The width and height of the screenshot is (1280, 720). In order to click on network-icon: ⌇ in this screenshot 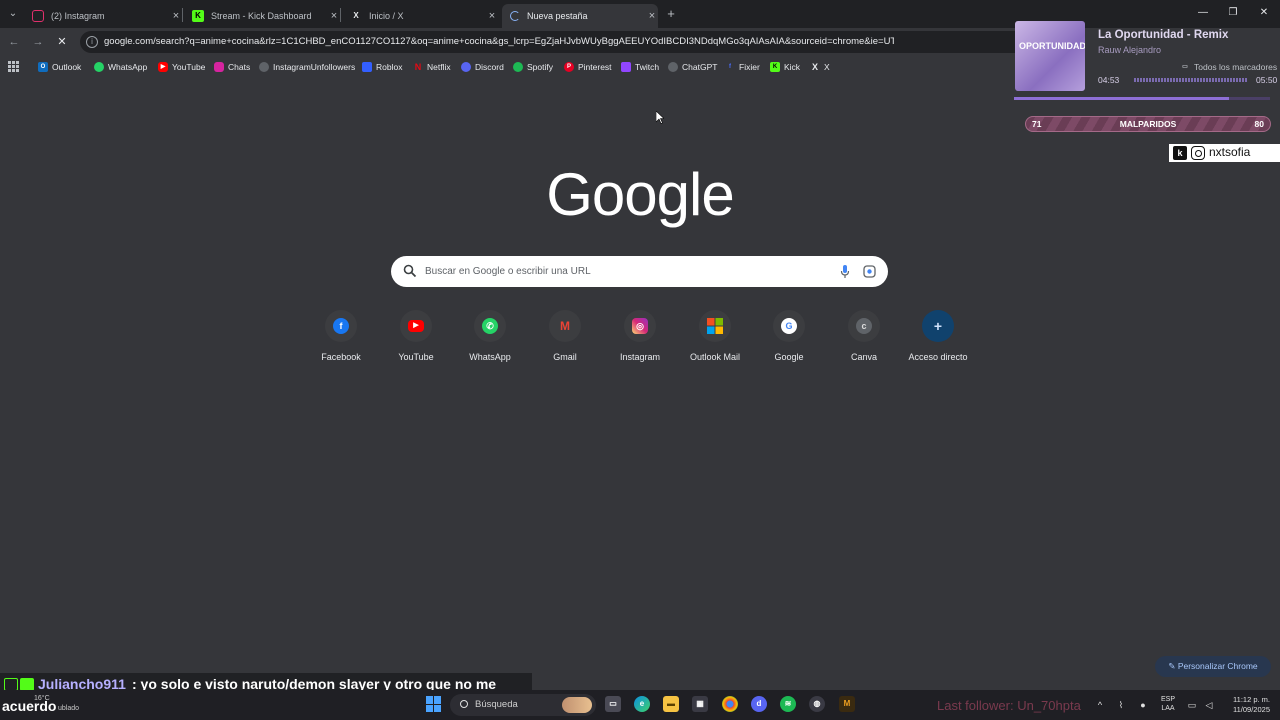, I will do `click(1121, 705)`.